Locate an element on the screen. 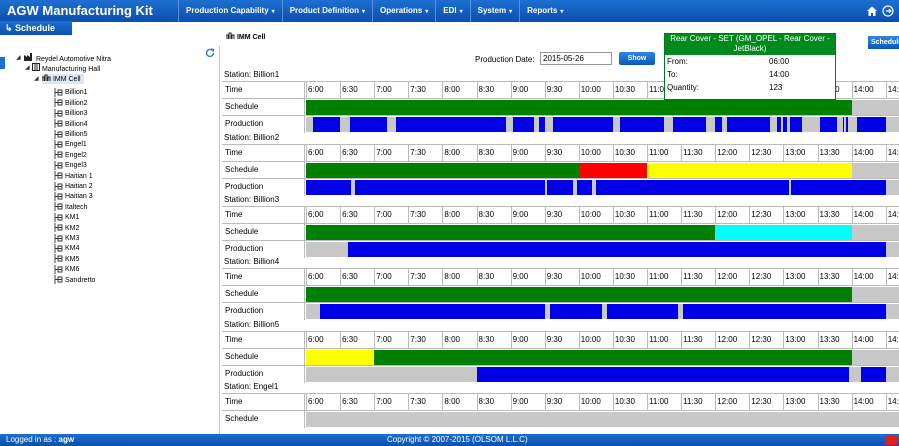  tree-node-station: Haitian 1 is located at coordinates (73, 176).